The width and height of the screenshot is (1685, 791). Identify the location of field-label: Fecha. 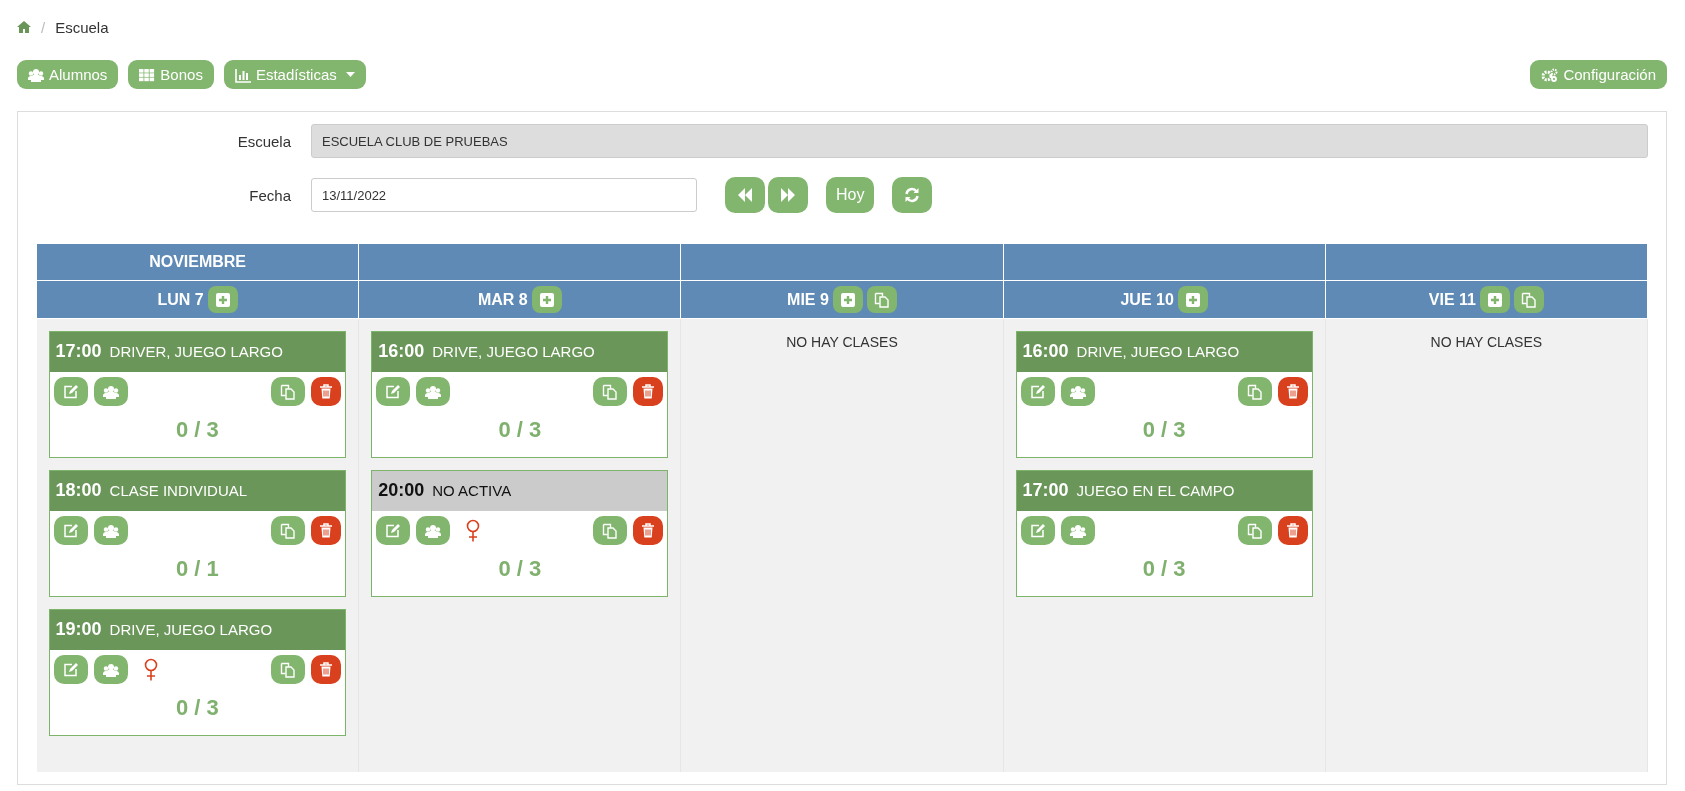
(269, 195).